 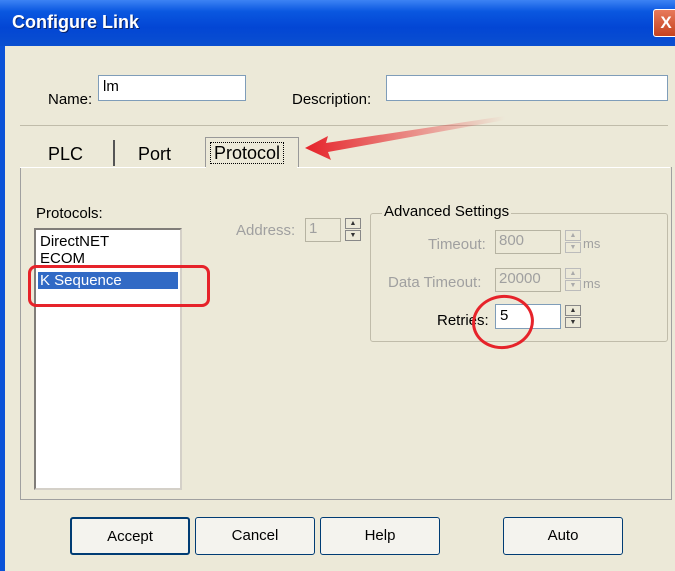 I want to click on data-timeout-spinner: ▲ ▼, so click(x=573, y=280).